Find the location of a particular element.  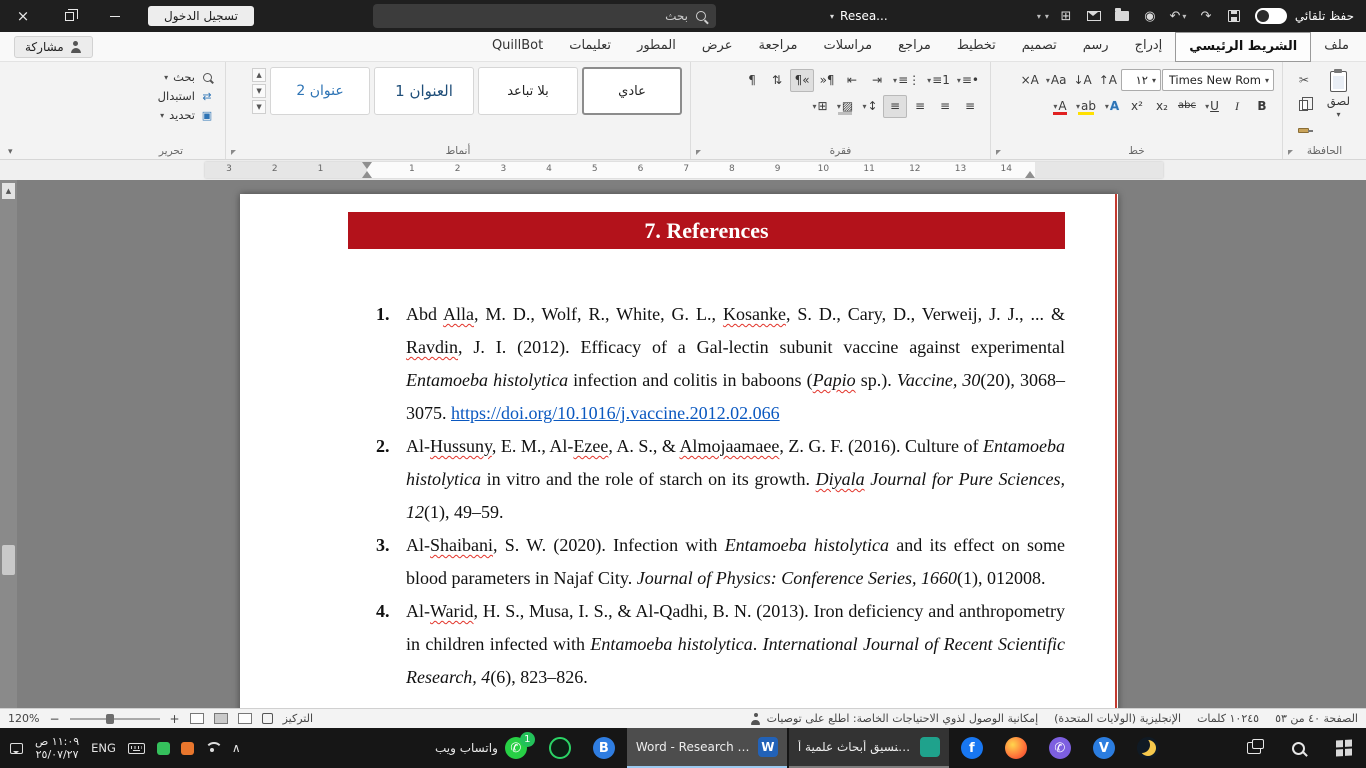

night-mode-app-button is located at coordinates (1148, 748).